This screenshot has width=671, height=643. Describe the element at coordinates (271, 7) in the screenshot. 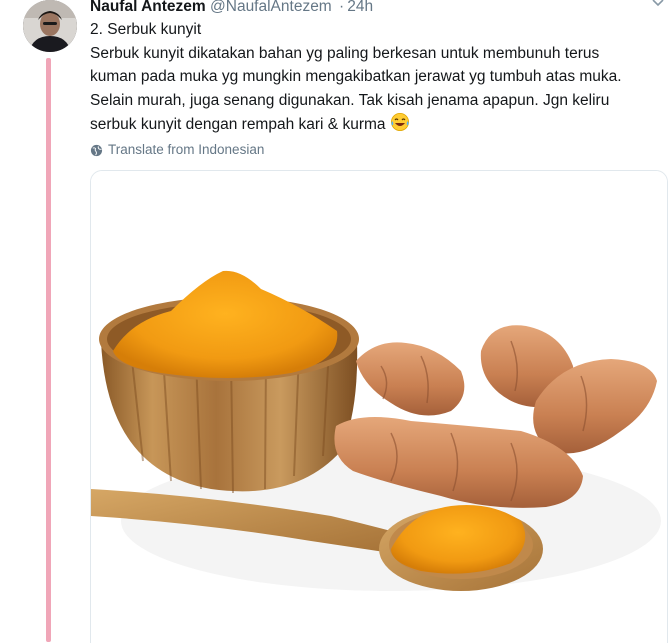

I see `author-handle: @NaufalAntezem` at that location.